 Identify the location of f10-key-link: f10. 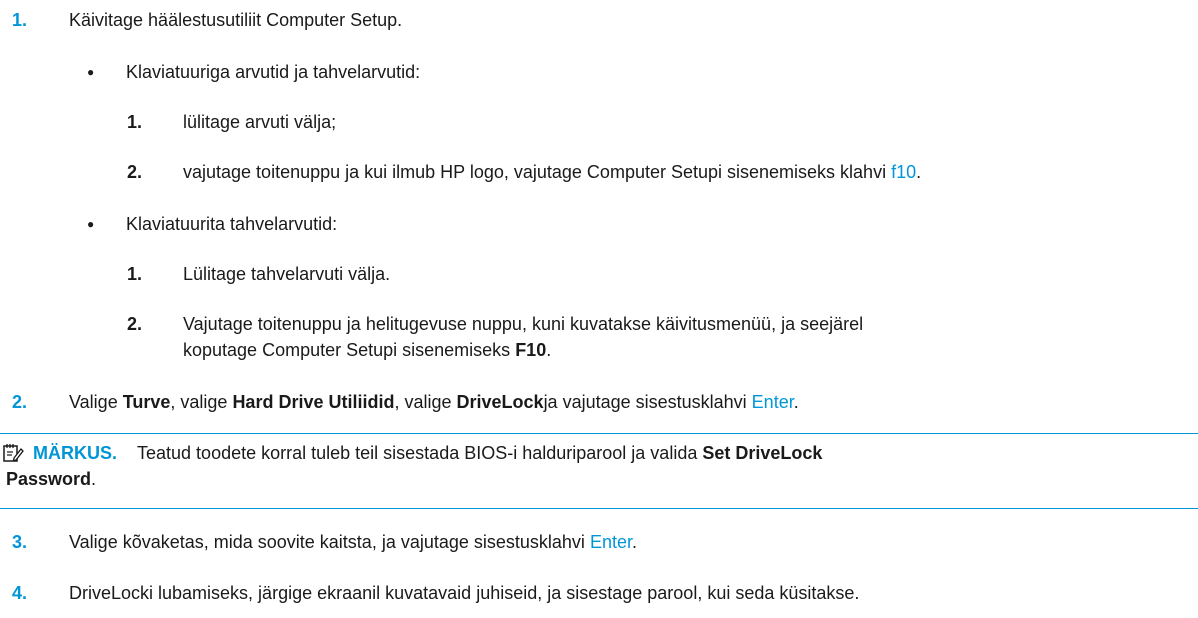
(903, 172).